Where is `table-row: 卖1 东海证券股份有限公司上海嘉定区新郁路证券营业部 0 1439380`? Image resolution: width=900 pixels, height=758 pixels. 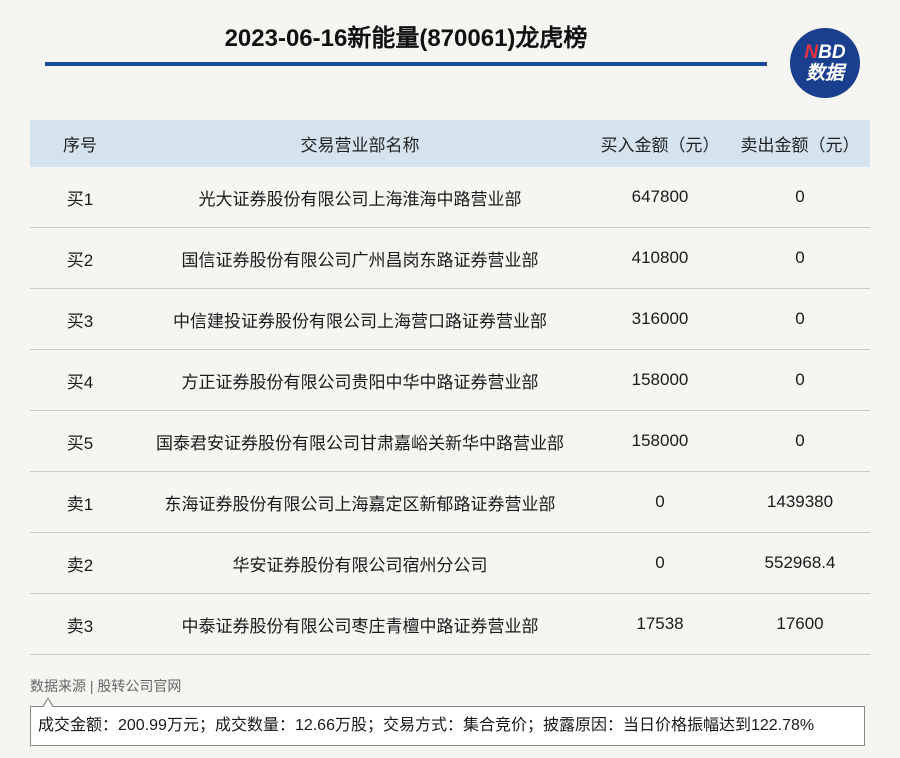 table-row: 卖1 东海证券股份有限公司上海嘉定区新郁路证券营业部 0 1439380 is located at coordinates (450, 502).